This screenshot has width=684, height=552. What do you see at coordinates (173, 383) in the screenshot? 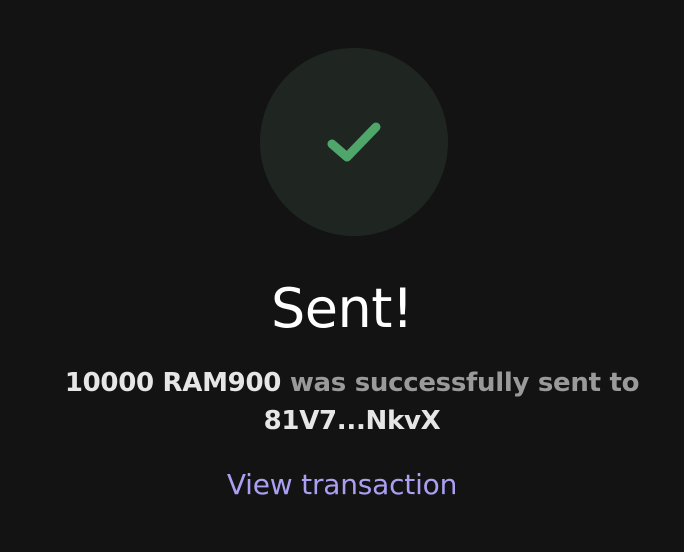
I see `sent-amount: 10000 RAM900` at bounding box center [173, 383].